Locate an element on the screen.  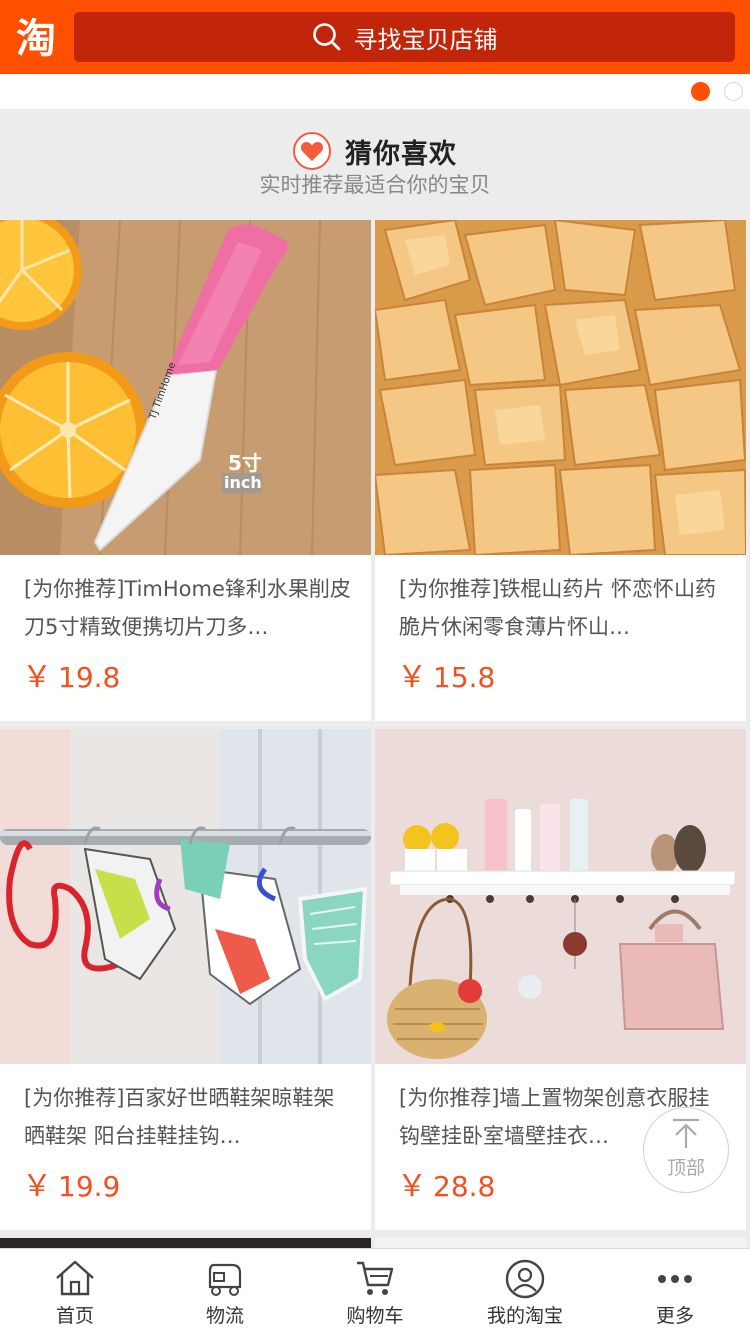
search-bar: 寻找宝贝店铺 is located at coordinates (404, 37).